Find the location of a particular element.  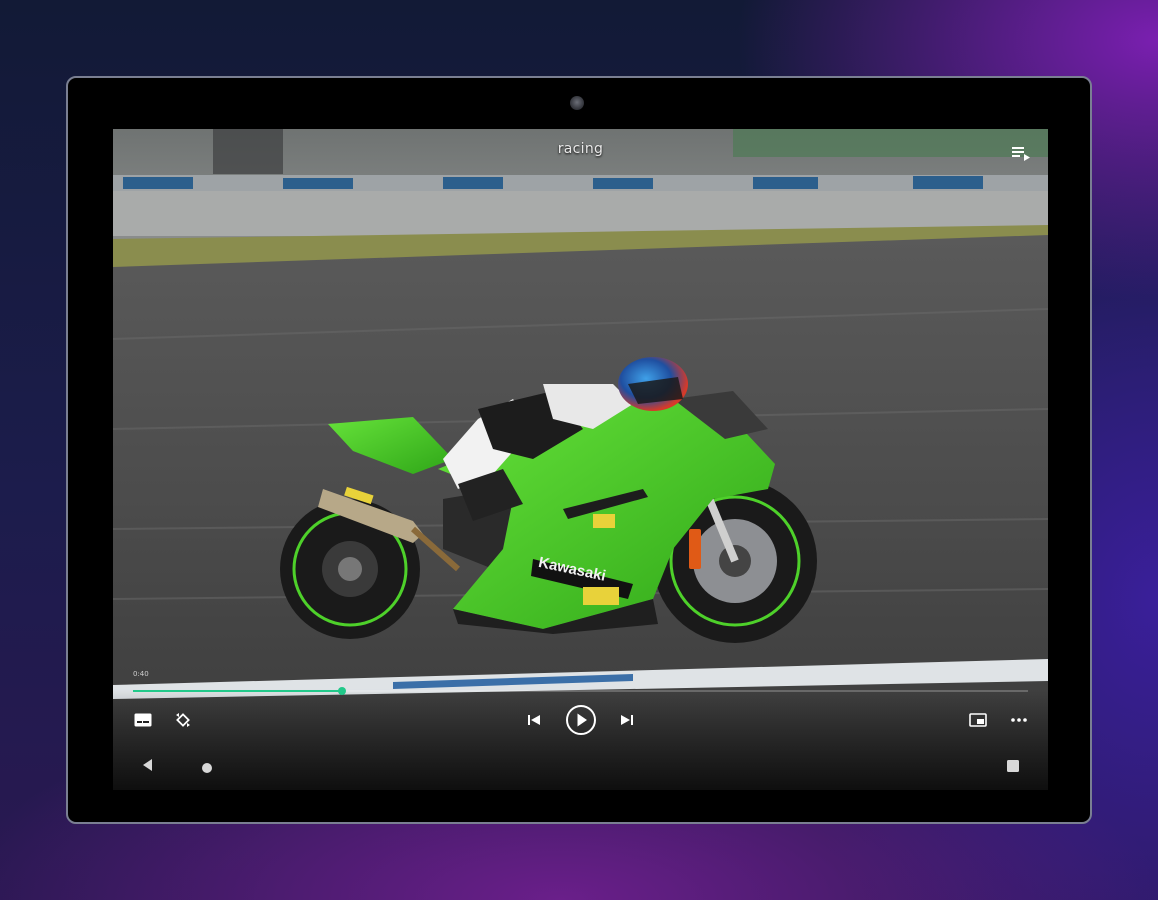

nav-recents-button is located at coordinates (1013, 767).